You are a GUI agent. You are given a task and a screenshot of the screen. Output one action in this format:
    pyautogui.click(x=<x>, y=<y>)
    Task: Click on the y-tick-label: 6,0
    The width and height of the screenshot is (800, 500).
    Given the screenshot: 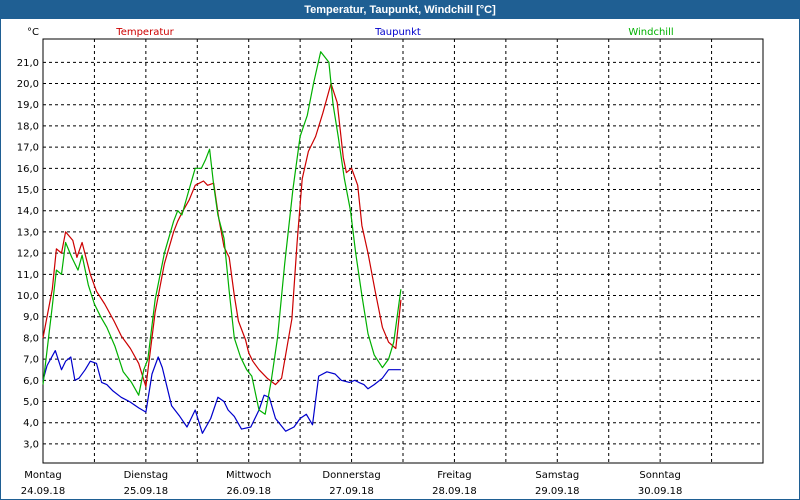 What is the action you would take?
    pyautogui.click(x=31, y=381)
    